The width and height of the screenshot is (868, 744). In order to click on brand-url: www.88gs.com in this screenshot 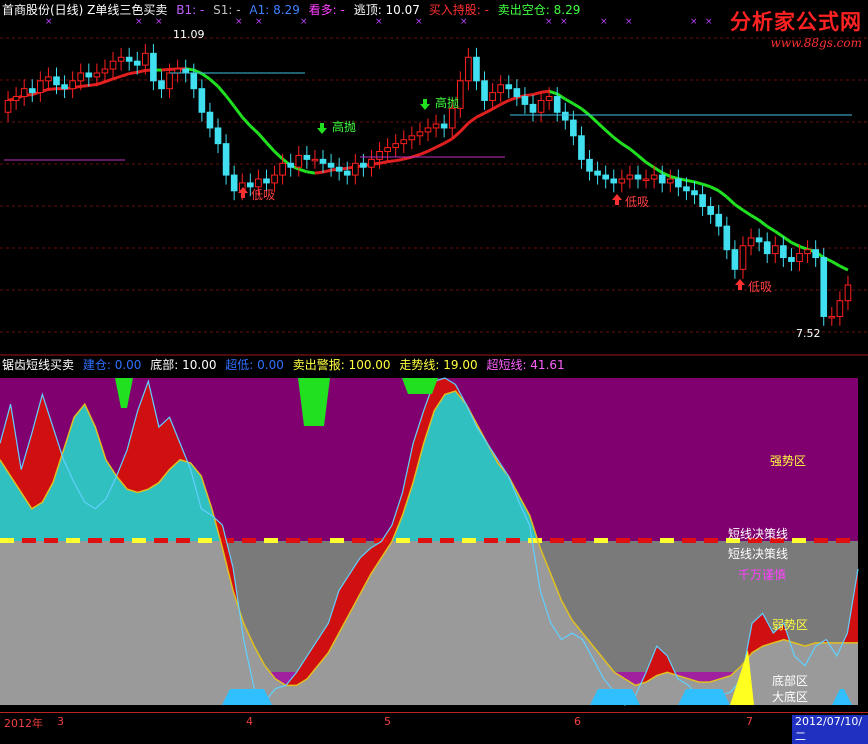, I will do `click(796, 43)`.